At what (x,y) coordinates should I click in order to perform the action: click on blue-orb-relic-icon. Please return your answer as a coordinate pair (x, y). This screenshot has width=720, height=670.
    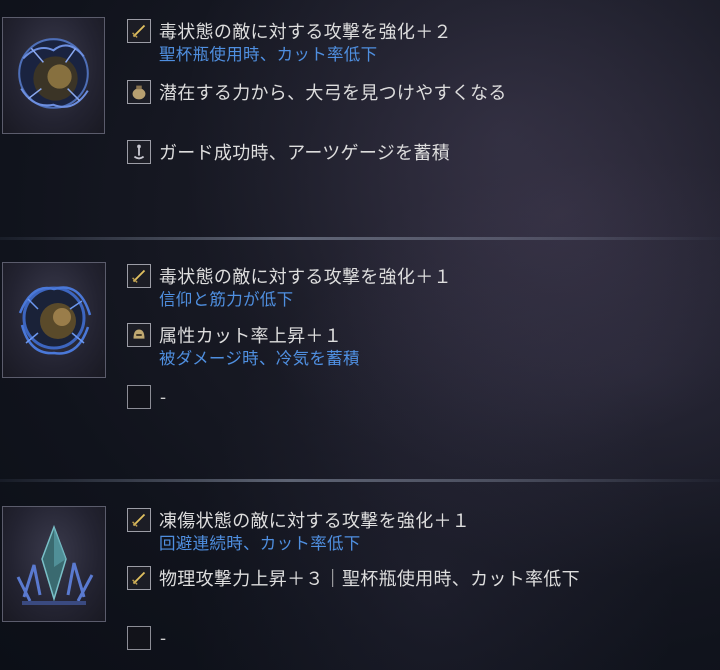
    Looking at the image, I should click on (54, 320).